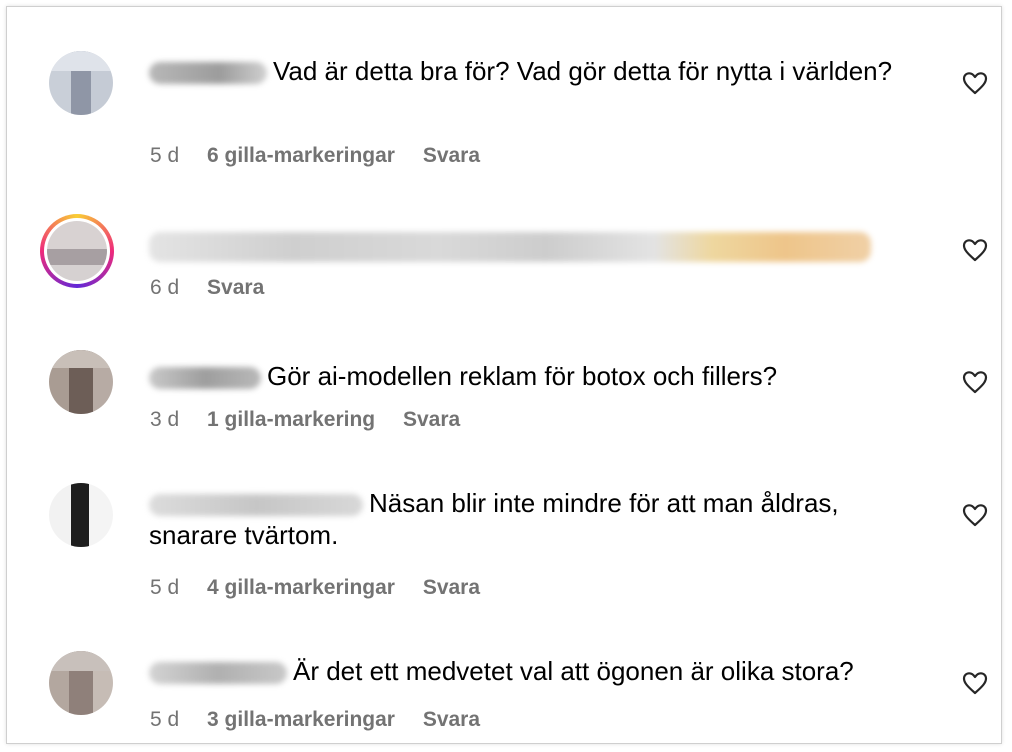 Image resolution: width=1012 pixels, height=752 pixels. Describe the element at coordinates (291, 419) in the screenshot. I see `likes-count: 1 gilla-markering` at that location.